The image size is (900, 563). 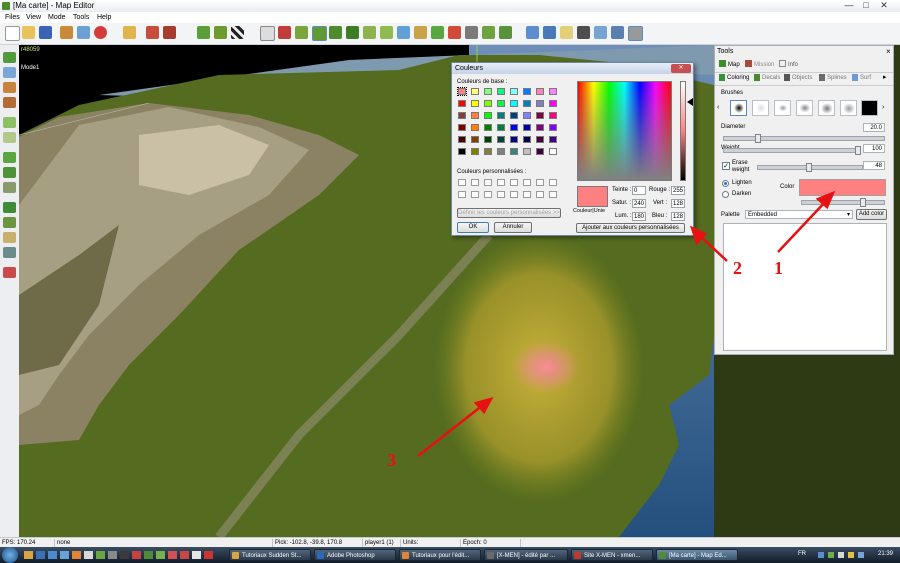 What do you see at coordinates (491, 543) in the screenshot?
I see `status-epoch: Epoch: 0` at bounding box center [491, 543].